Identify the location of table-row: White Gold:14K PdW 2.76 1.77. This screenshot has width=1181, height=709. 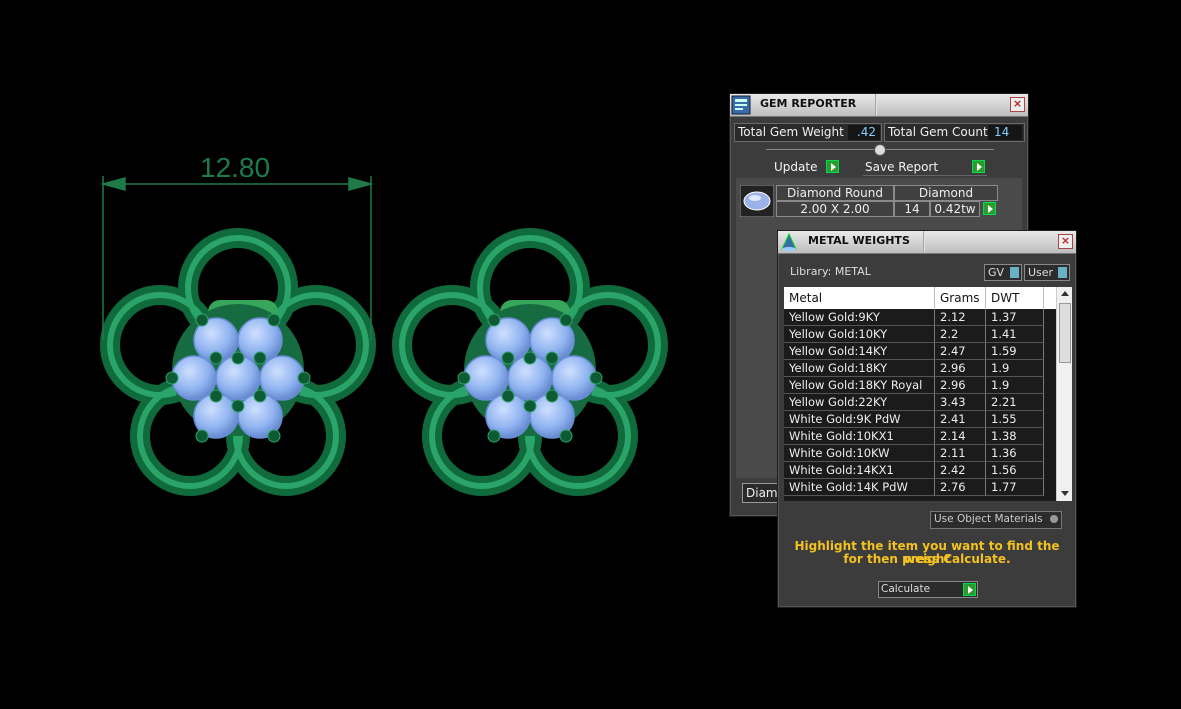
(920, 487).